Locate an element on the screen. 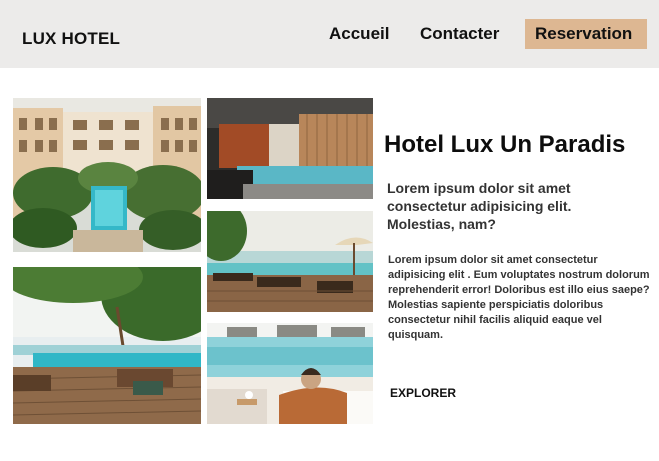  site-logo: LUX HOTEL is located at coordinates (71, 39).